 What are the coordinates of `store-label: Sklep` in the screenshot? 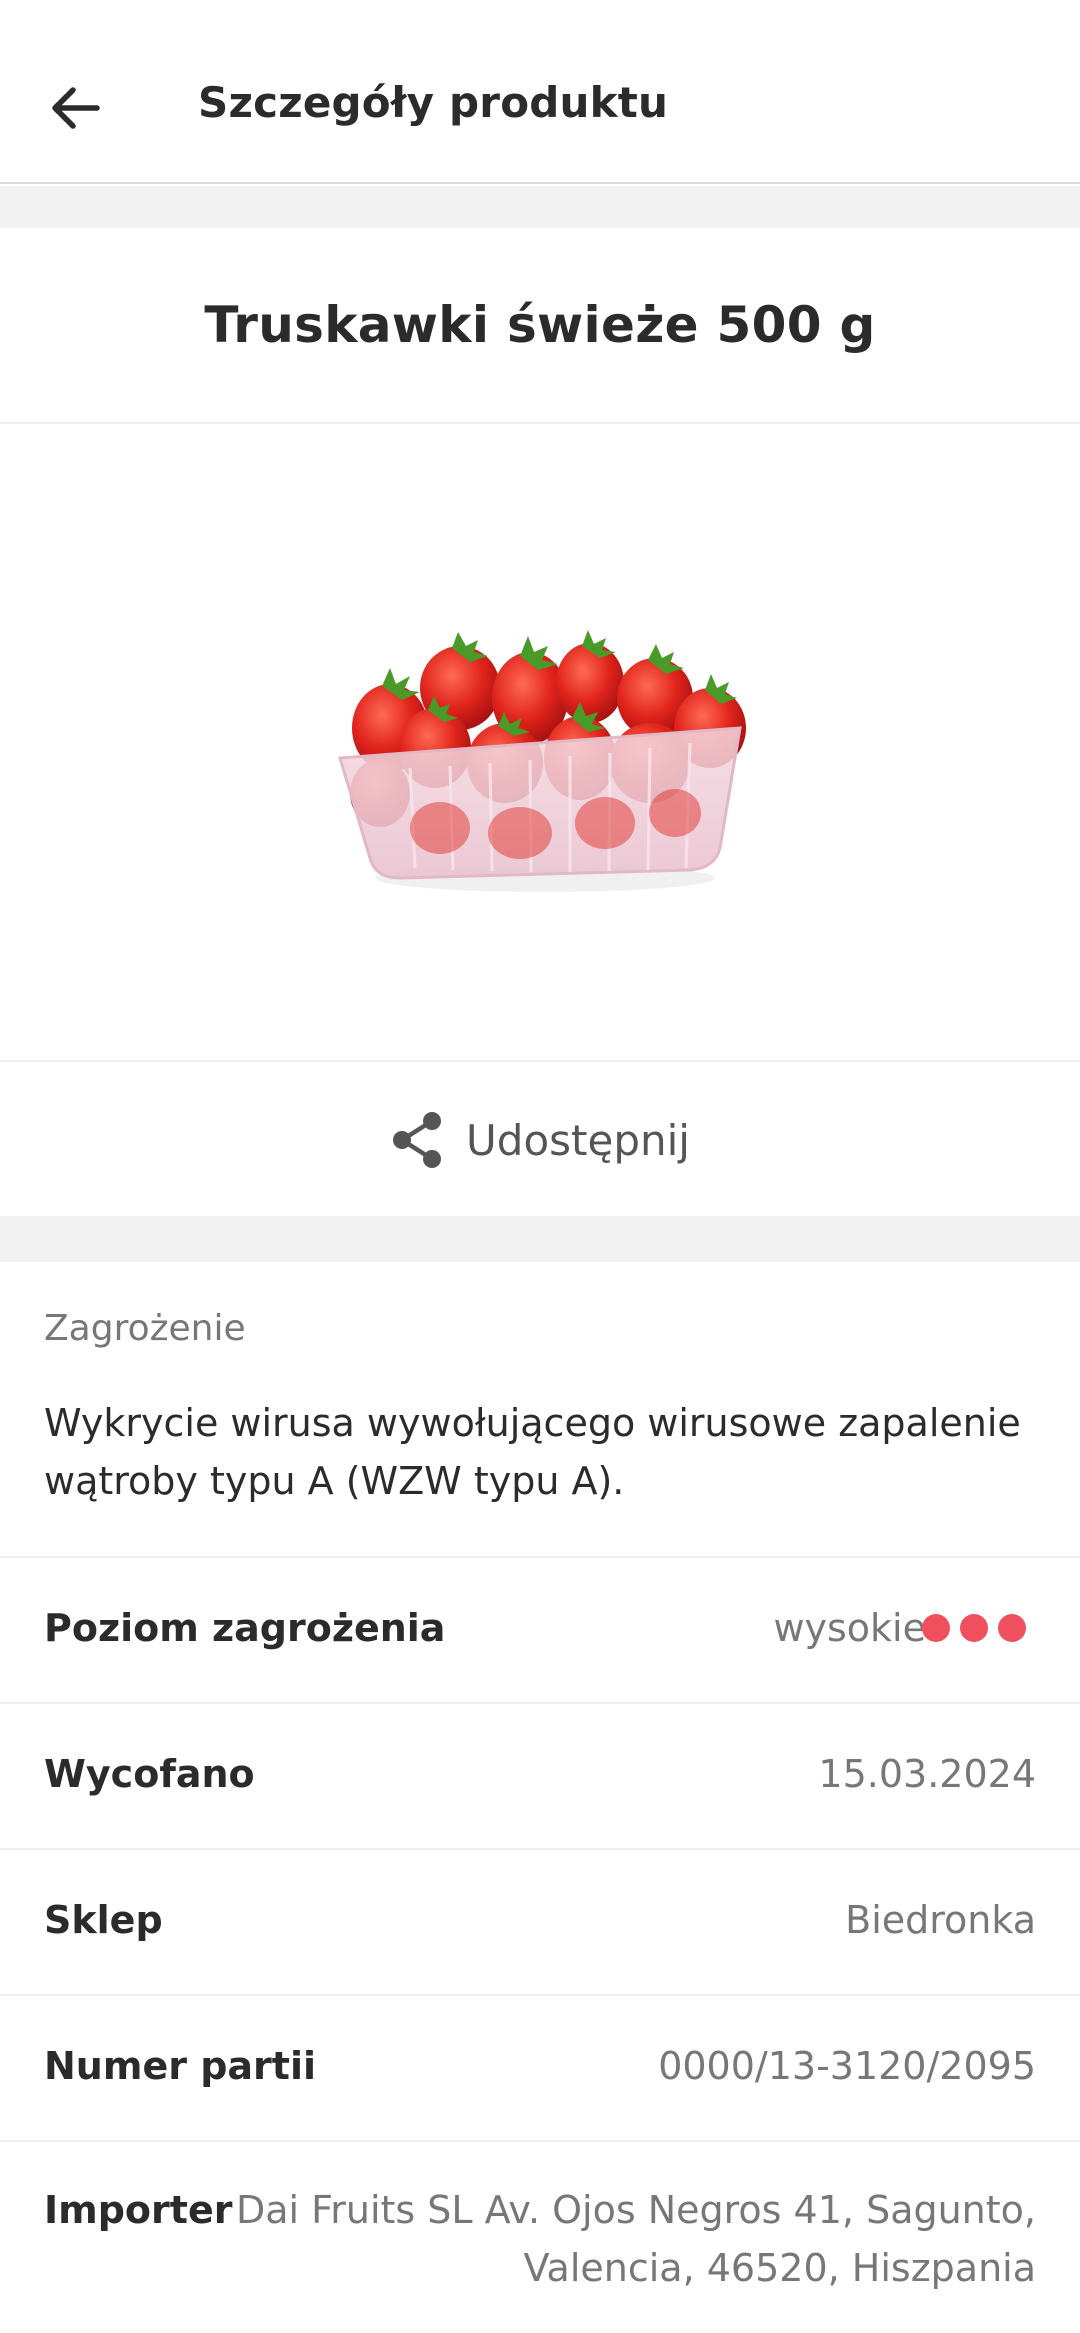 It's located at (103, 1920).